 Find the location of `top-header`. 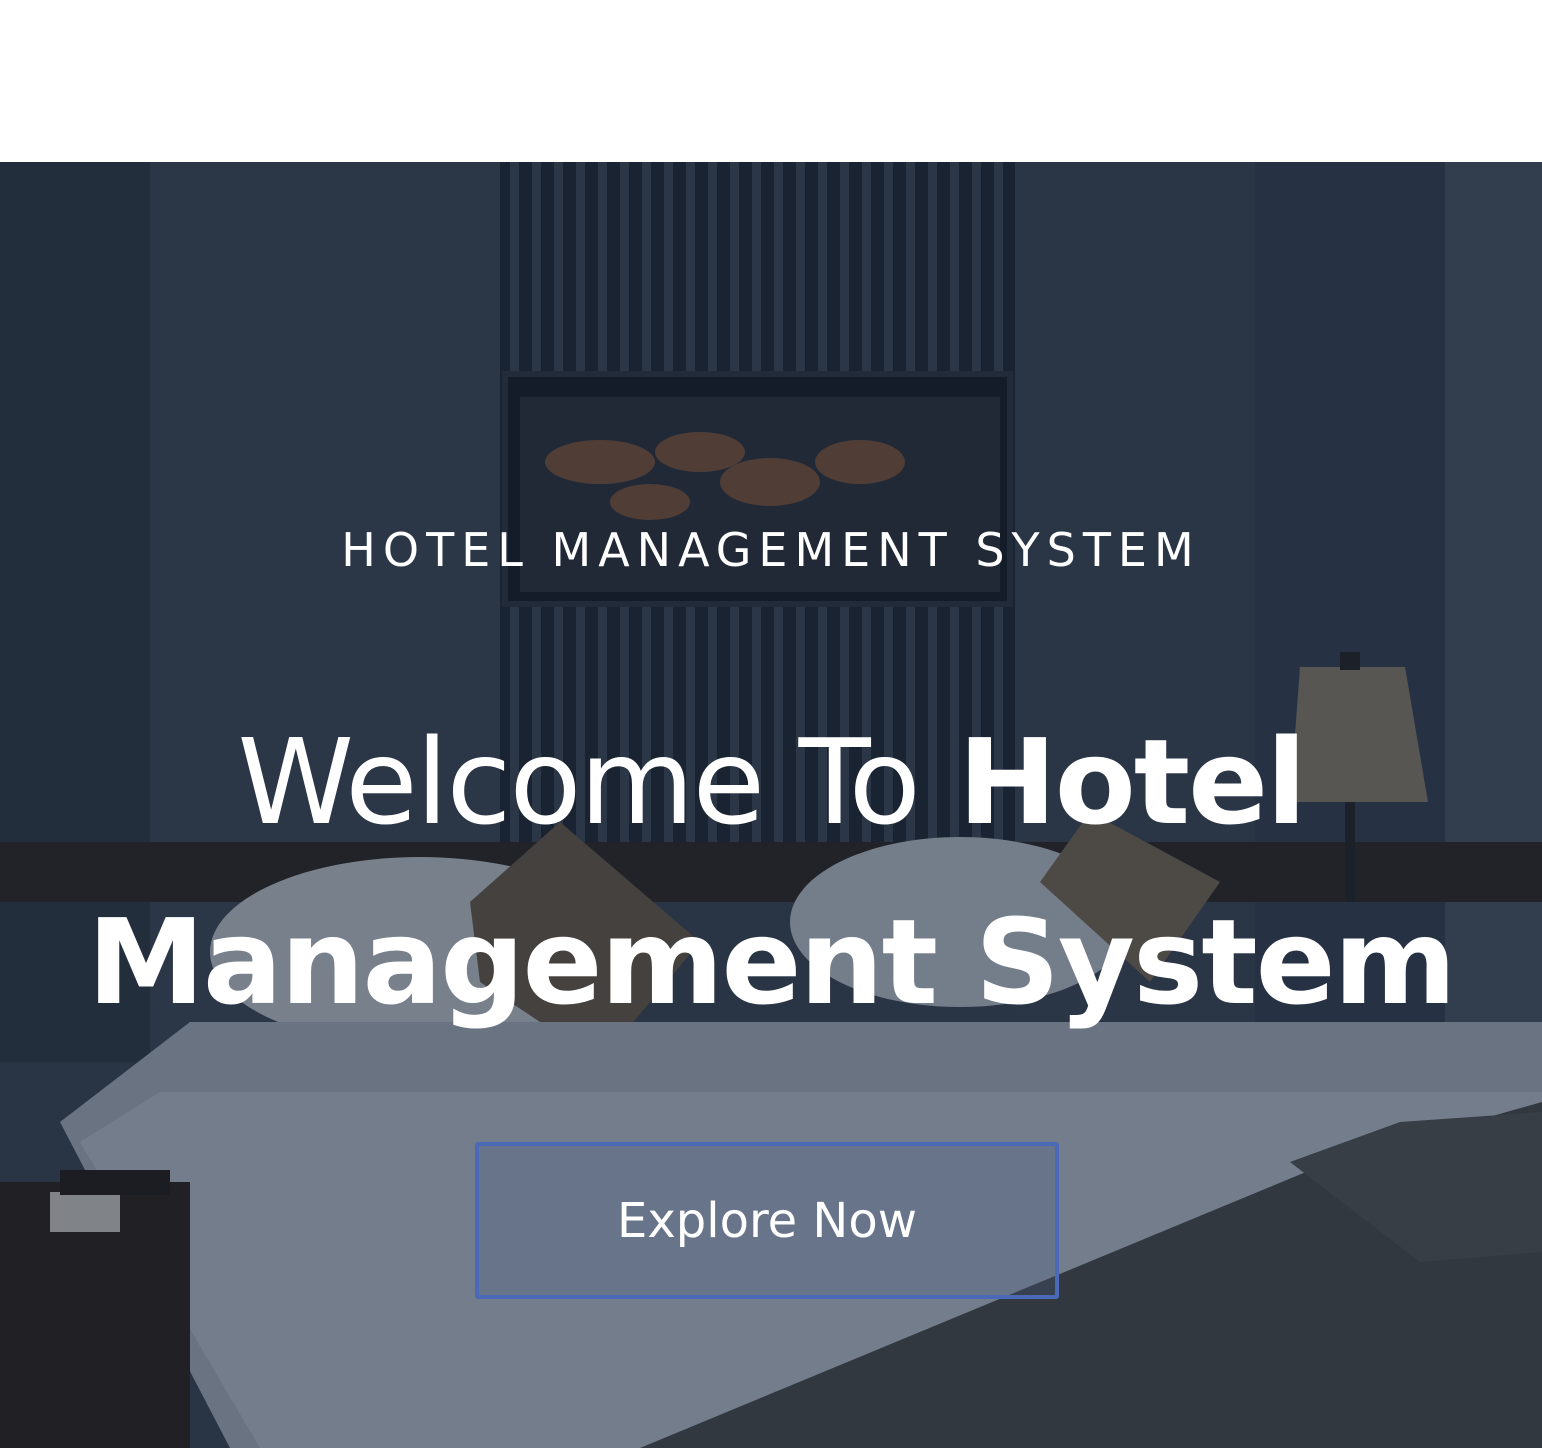

top-header is located at coordinates (771, 81).